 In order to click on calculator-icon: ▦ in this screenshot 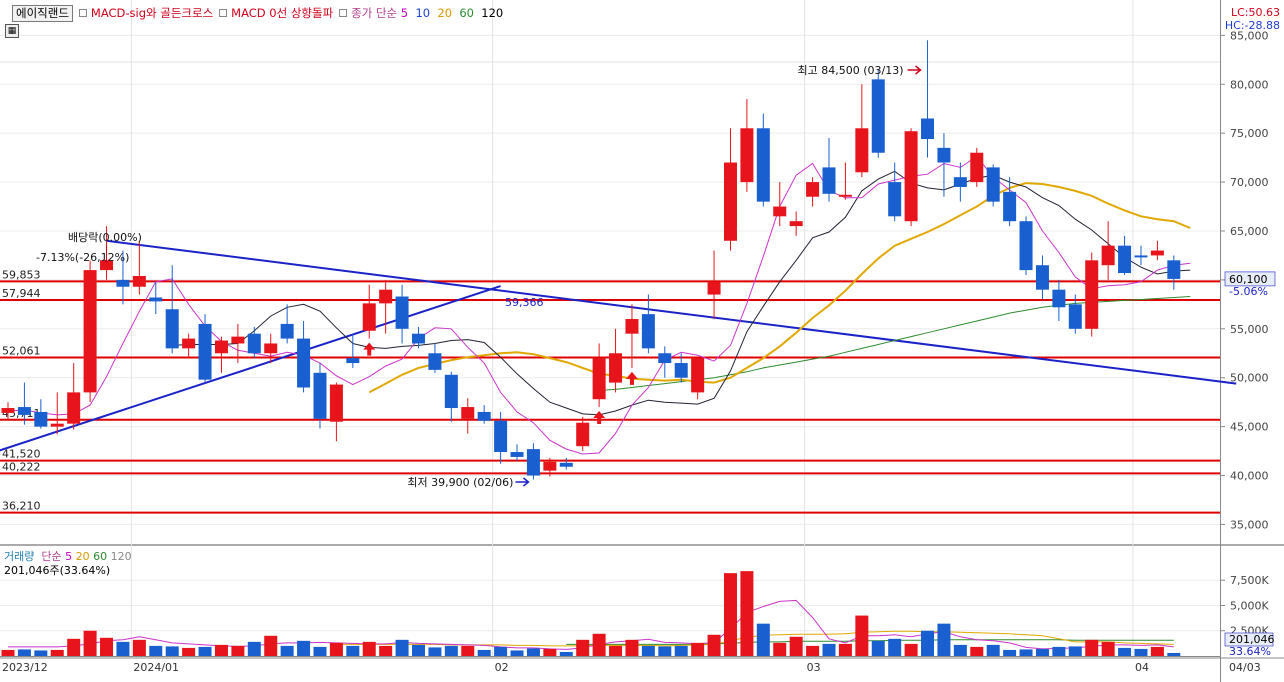, I will do `click(12, 31)`.